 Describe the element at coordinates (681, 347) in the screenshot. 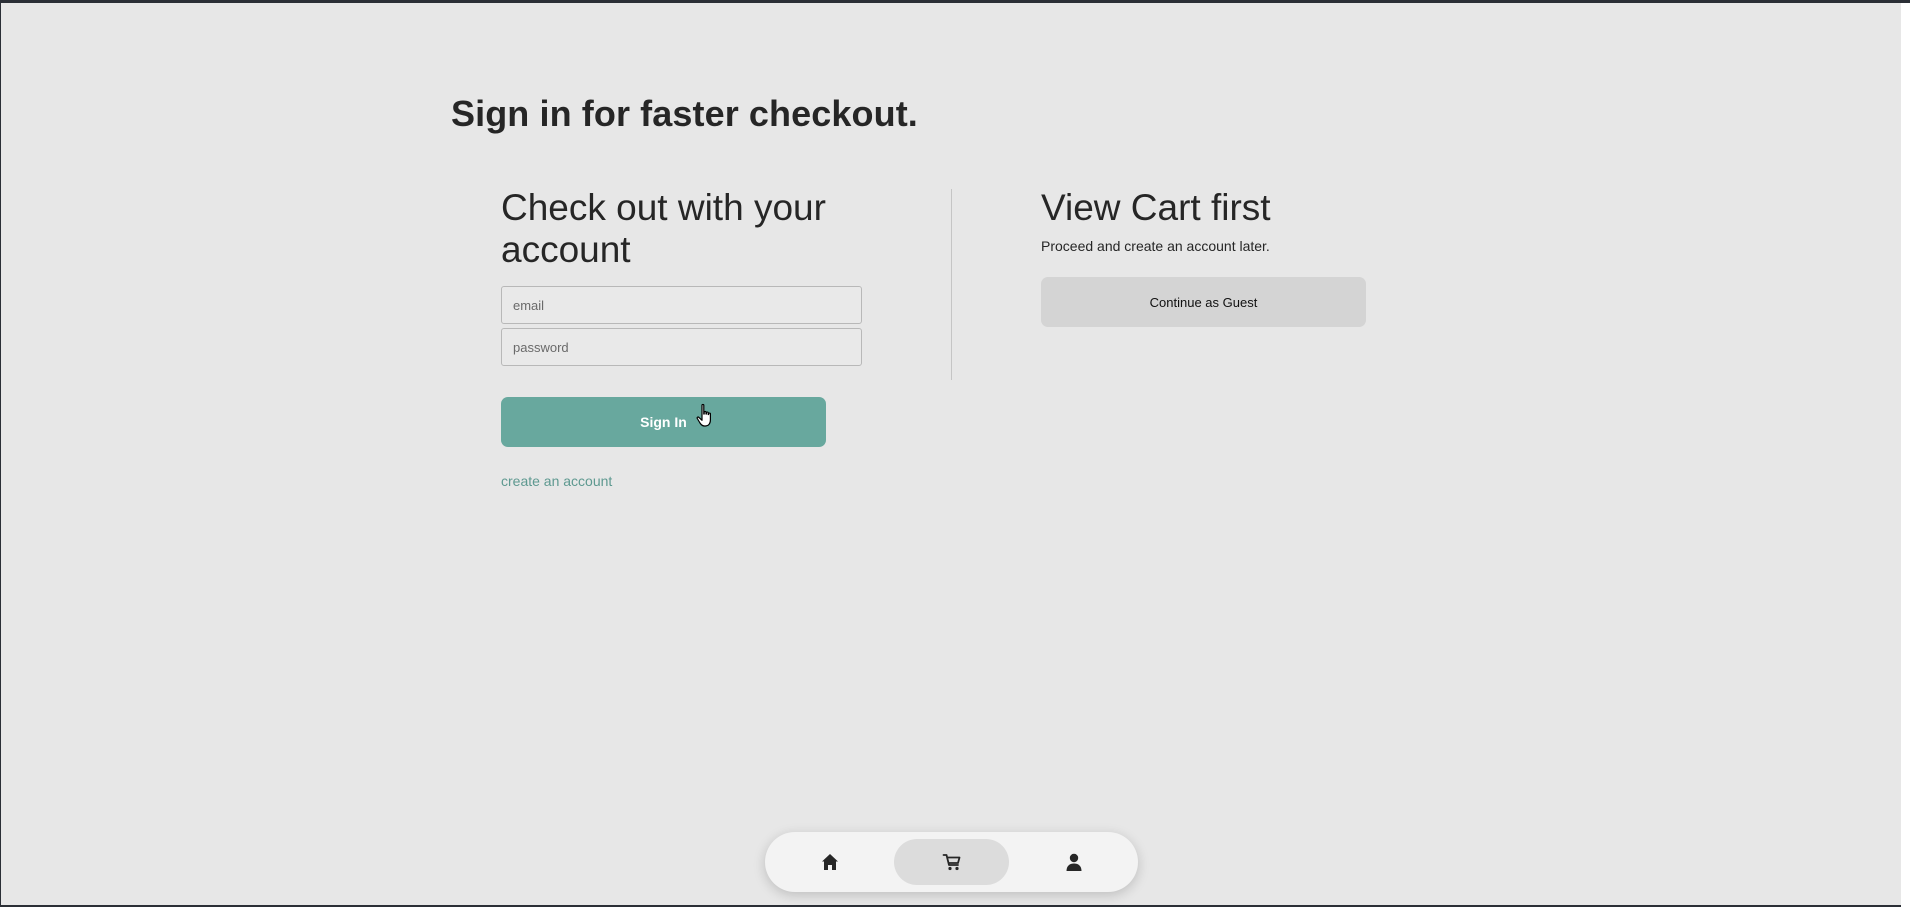

I see `password-field` at that location.